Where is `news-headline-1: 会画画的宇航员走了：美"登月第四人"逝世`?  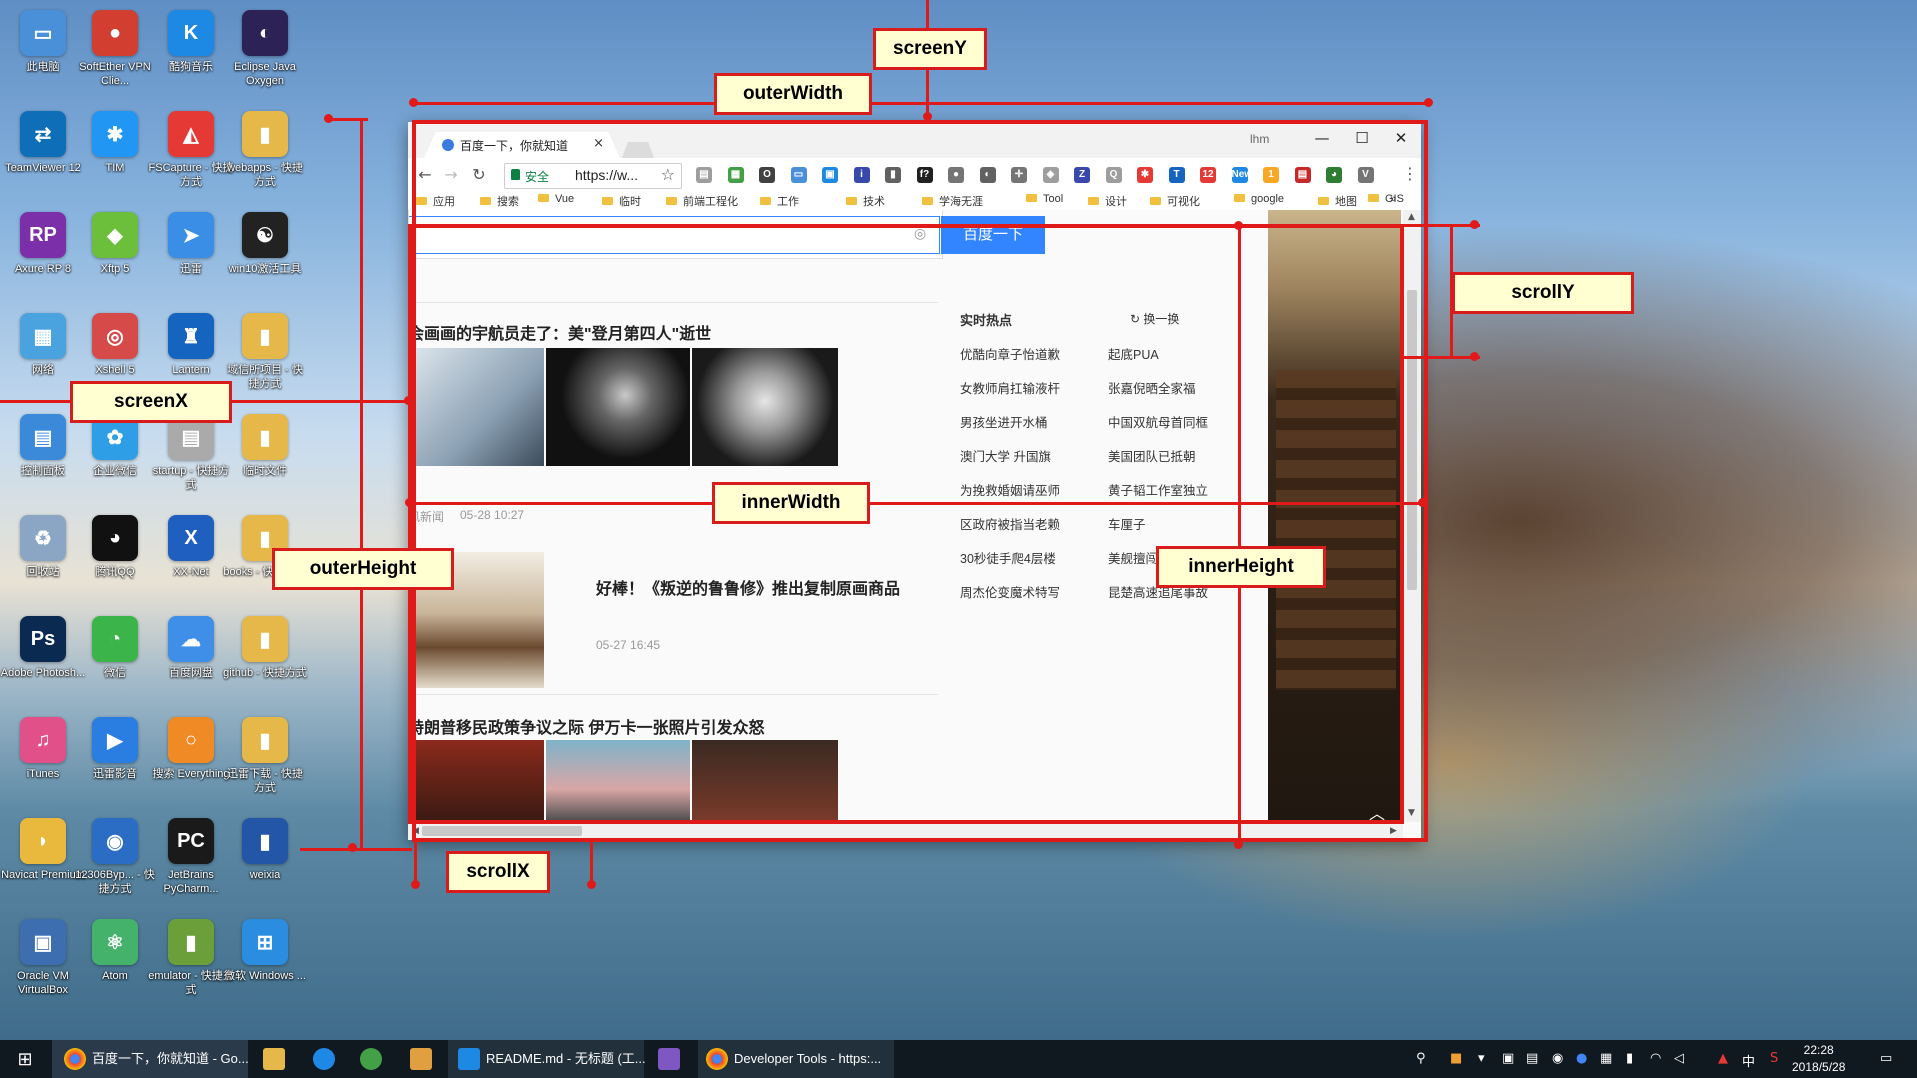
news-headline-1: 会画画的宇航员走了：美"登月第四人"逝世 is located at coordinates (559, 332).